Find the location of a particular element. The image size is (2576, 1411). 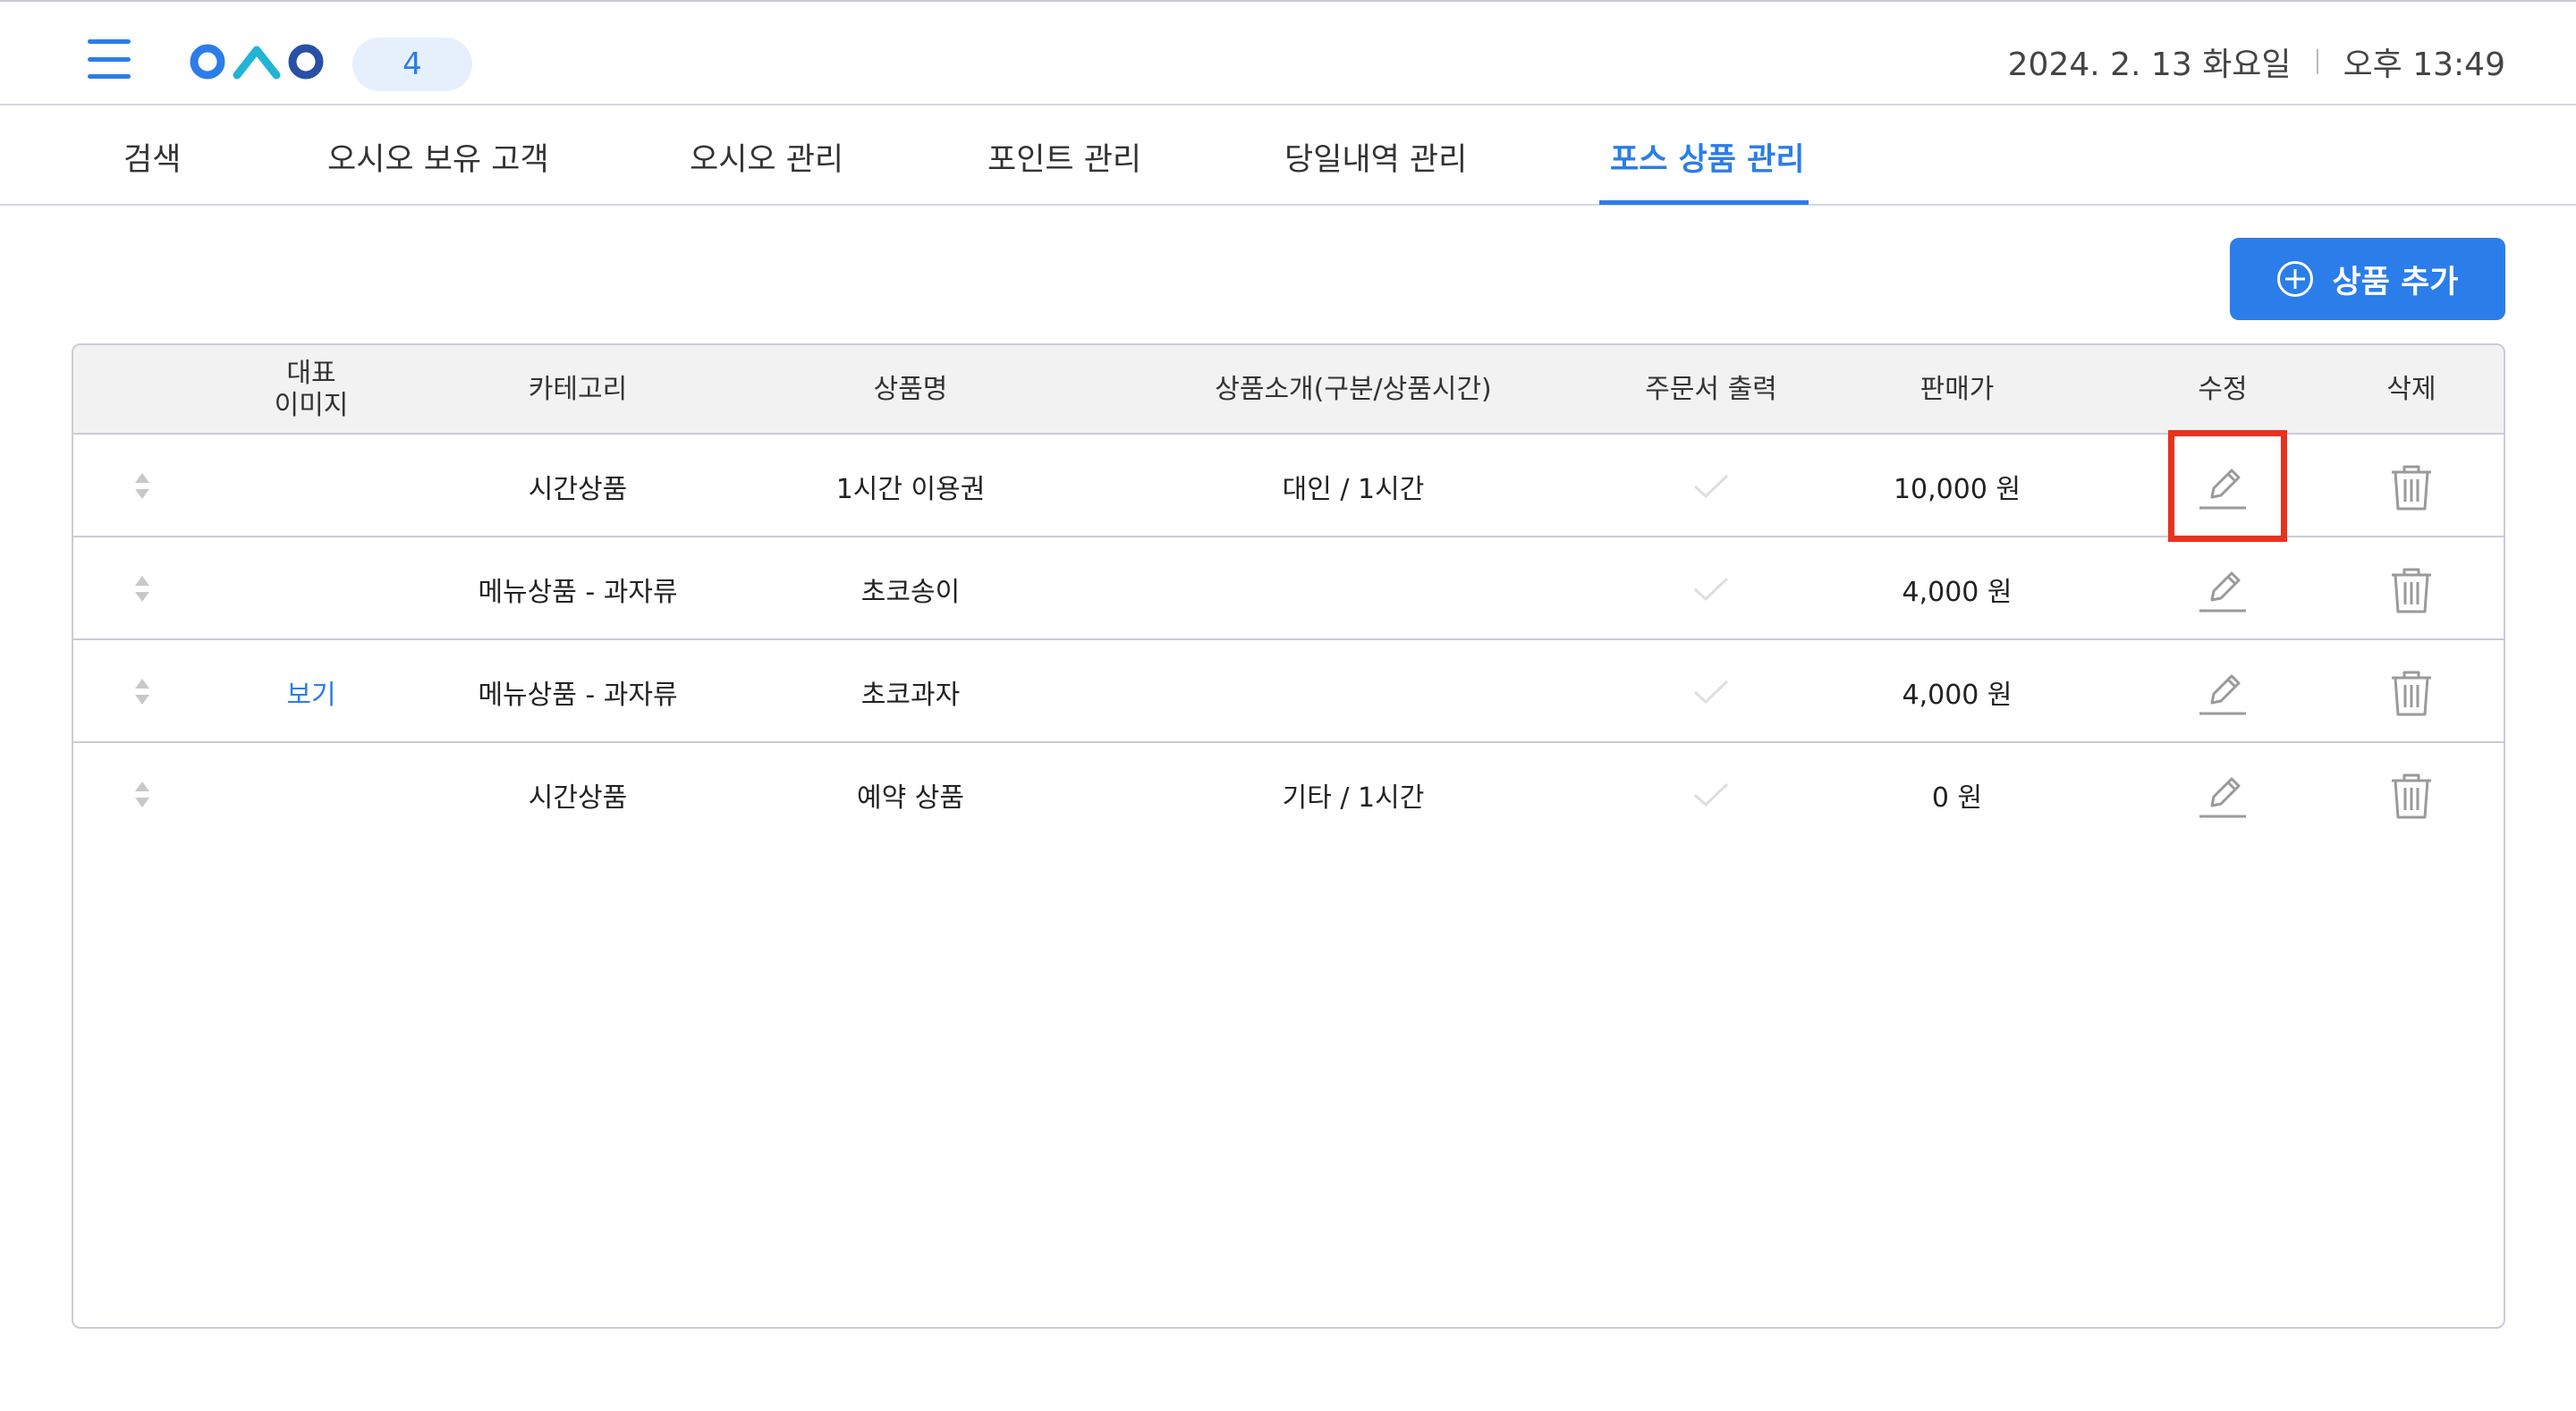

tab-osio-customers: 오시오 보유 고객 is located at coordinates (438, 156).